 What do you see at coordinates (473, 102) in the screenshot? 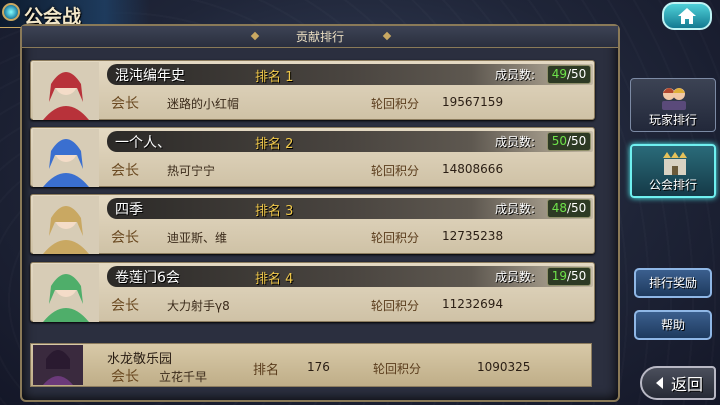
I see `score-value: 19567159` at bounding box center [473, 102].